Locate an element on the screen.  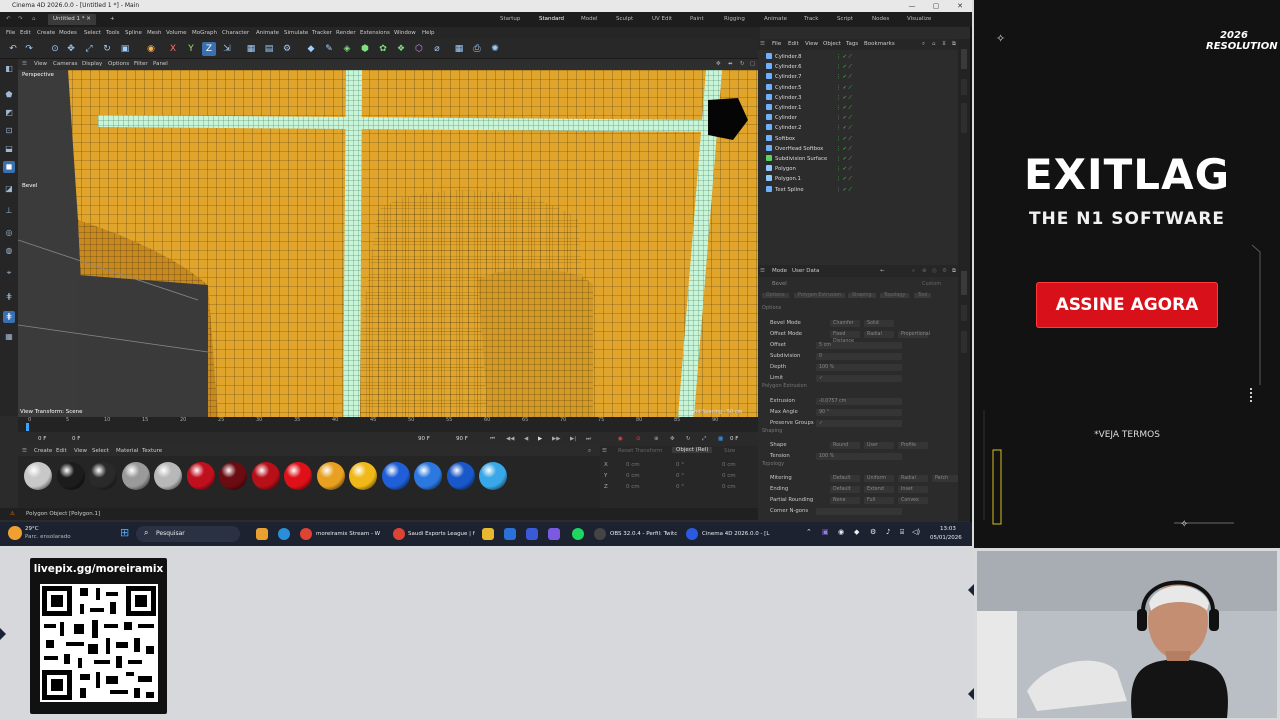
object-row: Cylinder.1 ⋮ ✓ ⟋ is located at coordinates (825, 108).